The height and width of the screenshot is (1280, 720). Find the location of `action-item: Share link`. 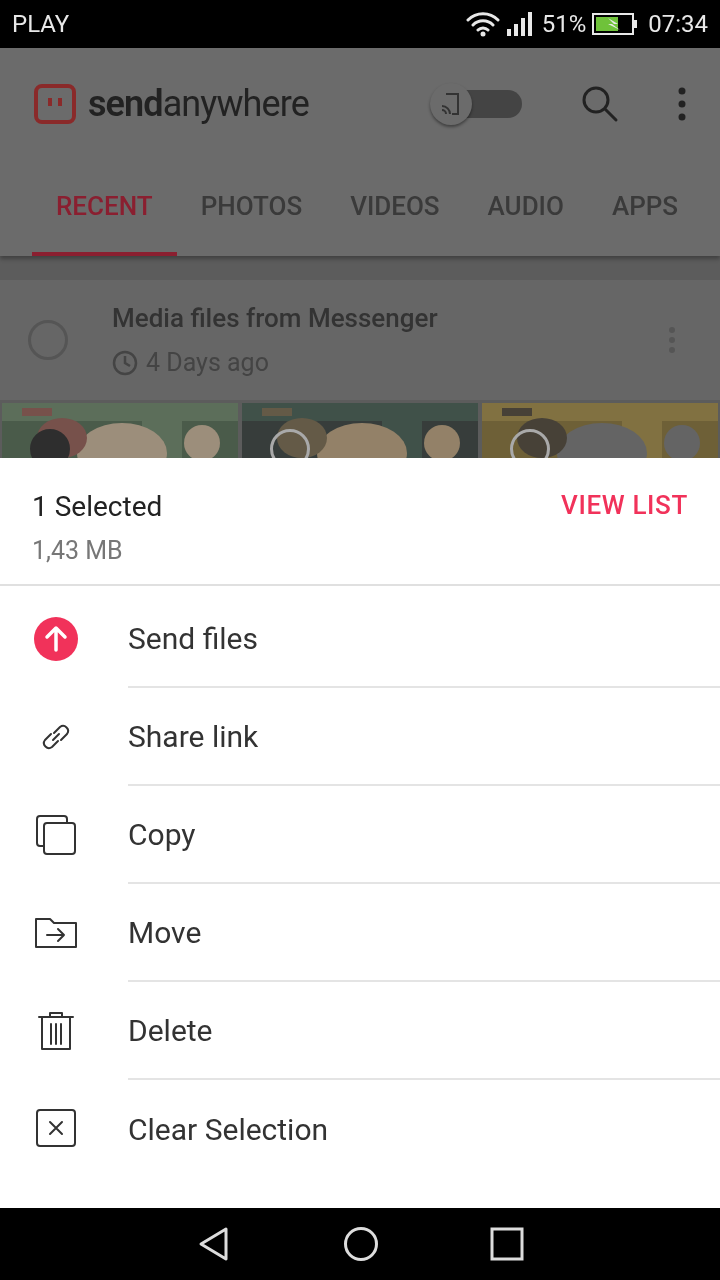

action-item: Share link is located at coordinates (360, 737).